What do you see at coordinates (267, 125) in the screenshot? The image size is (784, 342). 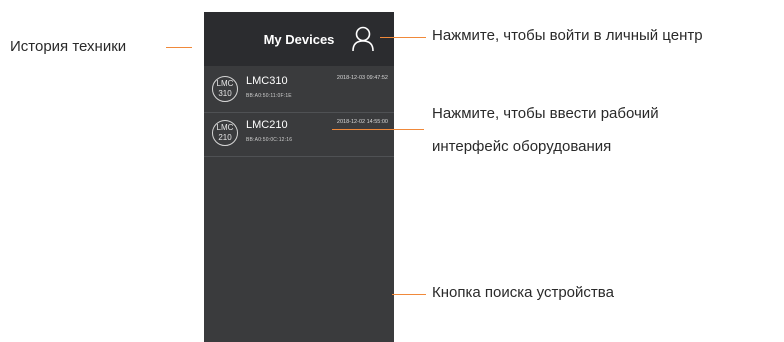 I see `device-name: LMC210` at bounding box center [267, 125].